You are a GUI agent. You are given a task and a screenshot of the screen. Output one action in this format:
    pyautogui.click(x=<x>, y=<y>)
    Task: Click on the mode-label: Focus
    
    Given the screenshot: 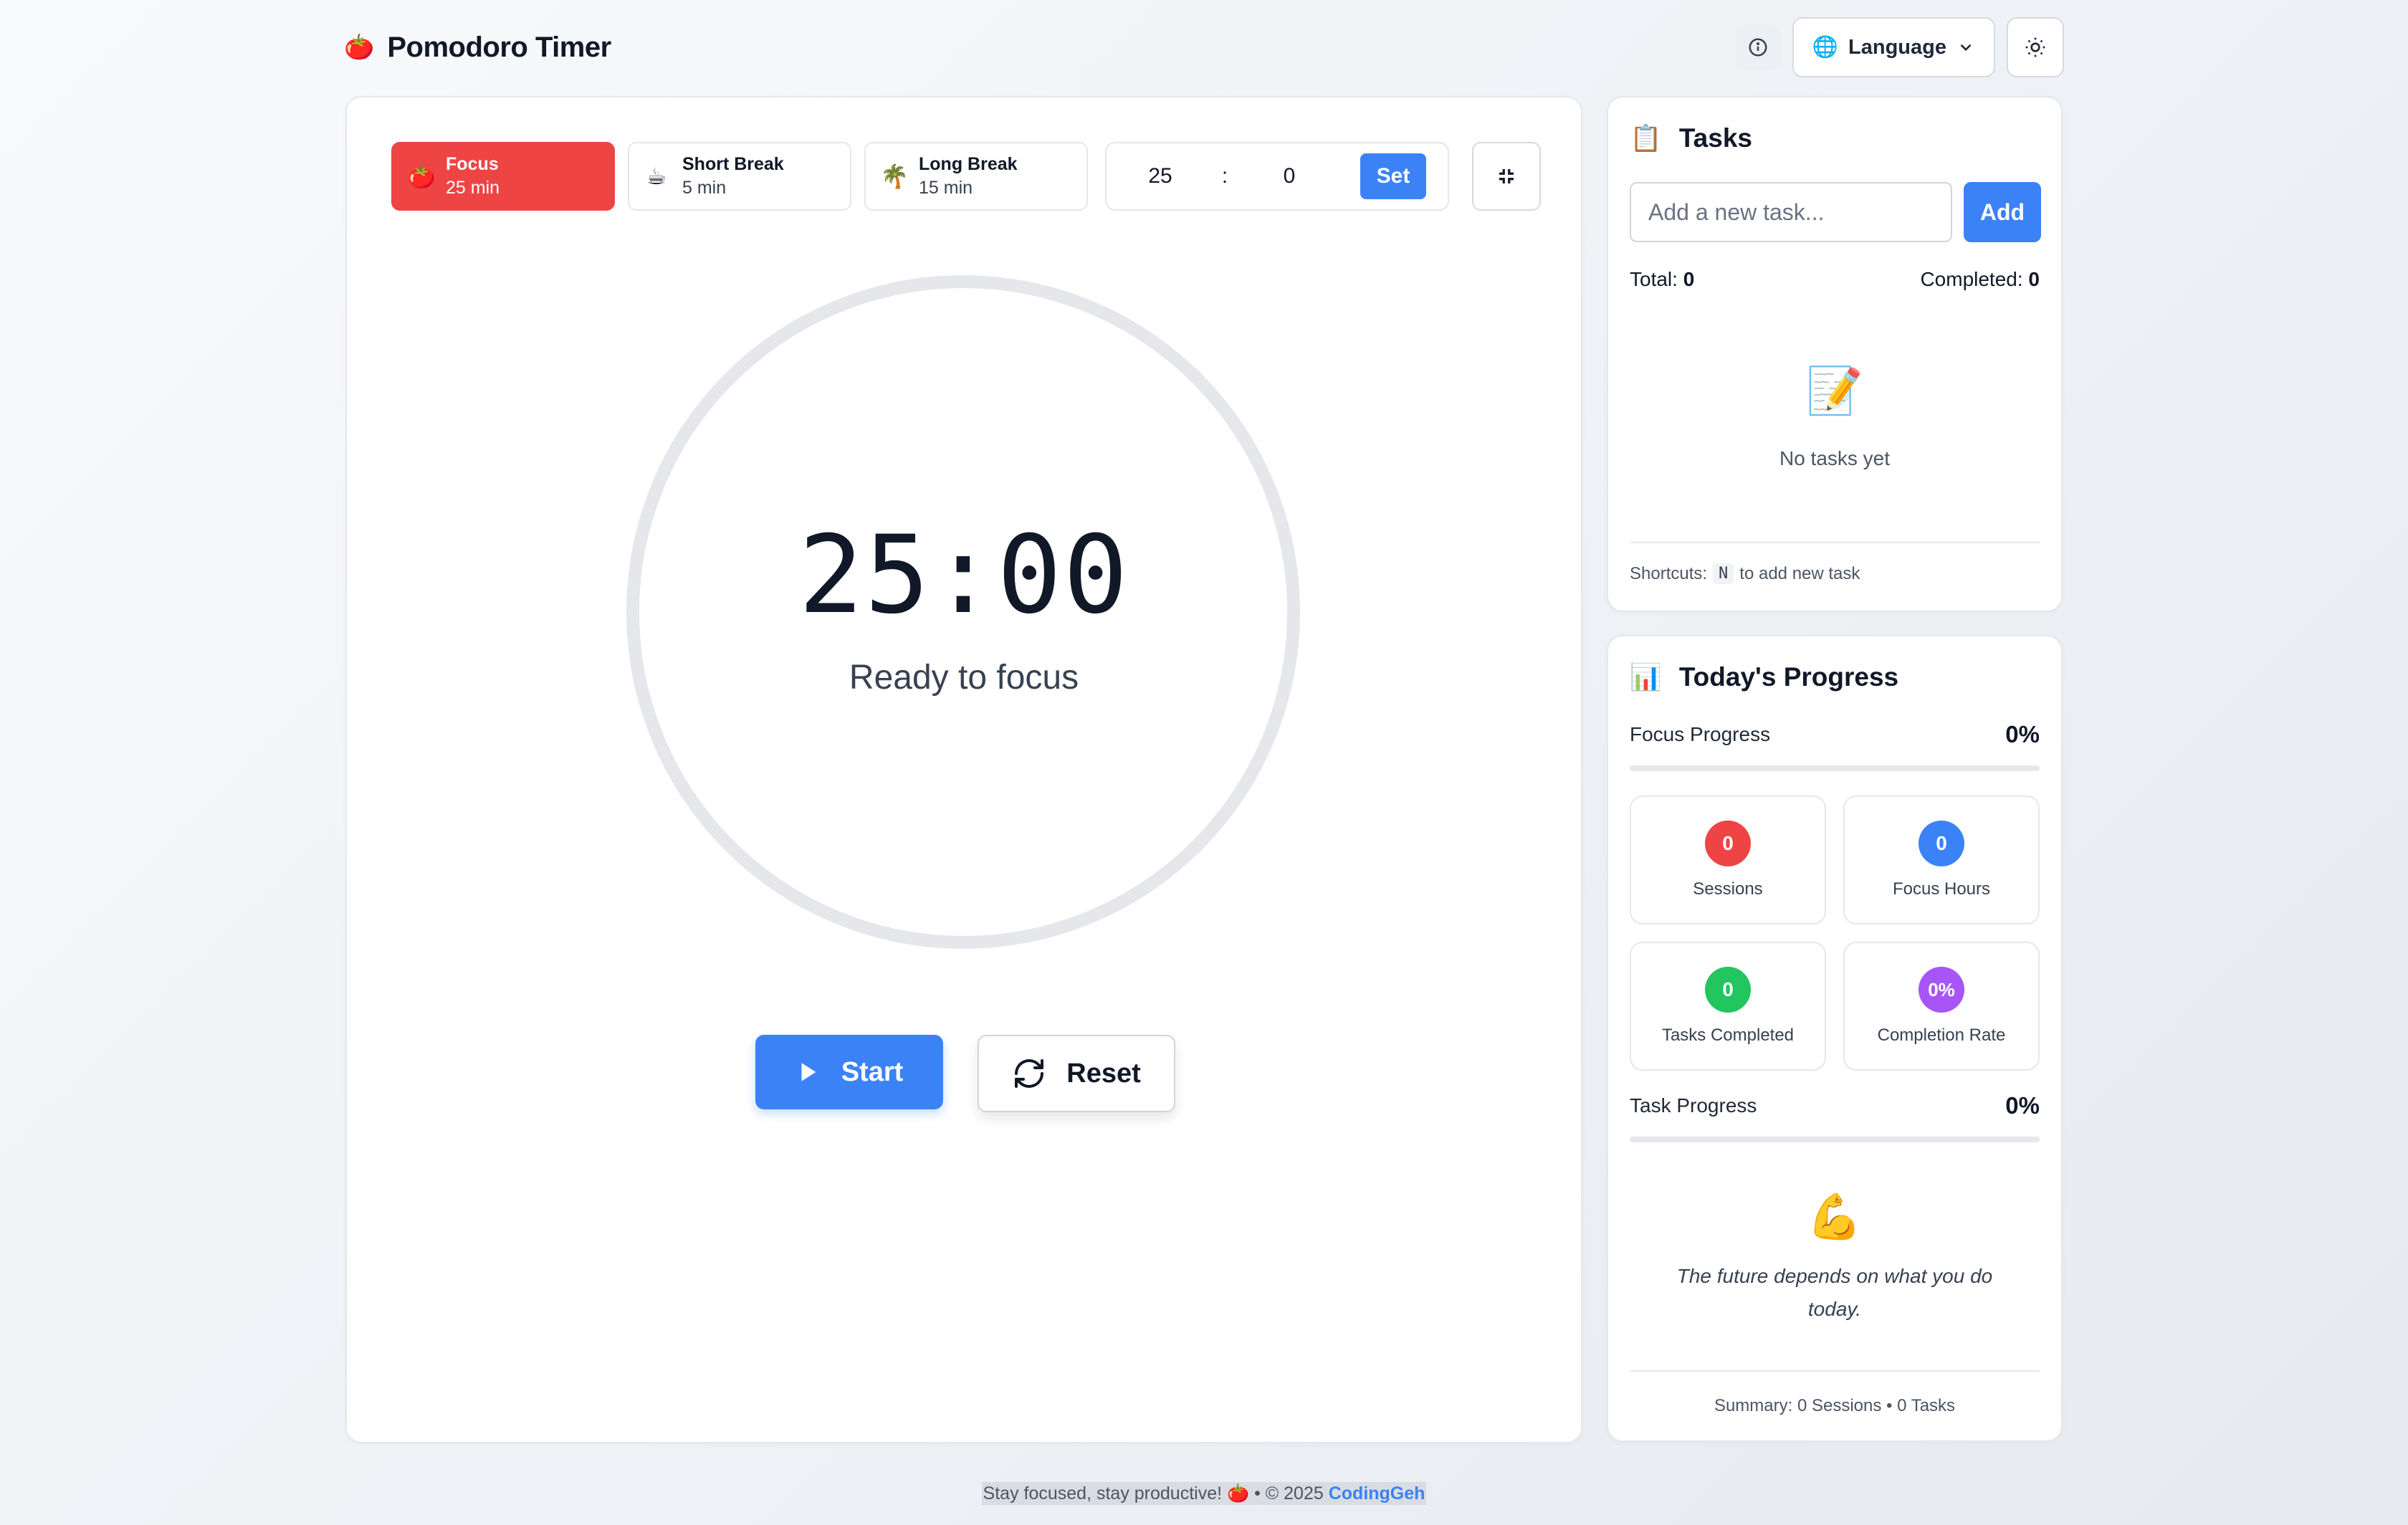 What is the action you would take?
    pyautogui.click(x=473, y=164)
    